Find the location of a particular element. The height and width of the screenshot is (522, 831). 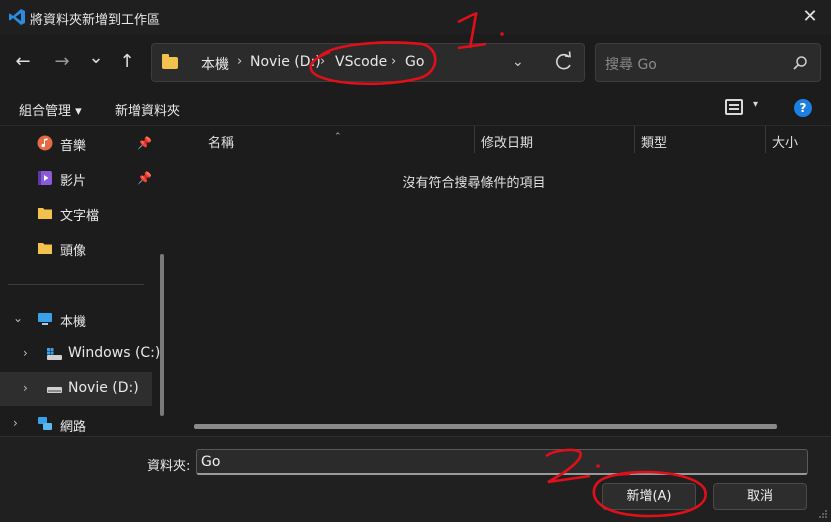

breadcrumb-go: Go is located at coordinates (414, 62).